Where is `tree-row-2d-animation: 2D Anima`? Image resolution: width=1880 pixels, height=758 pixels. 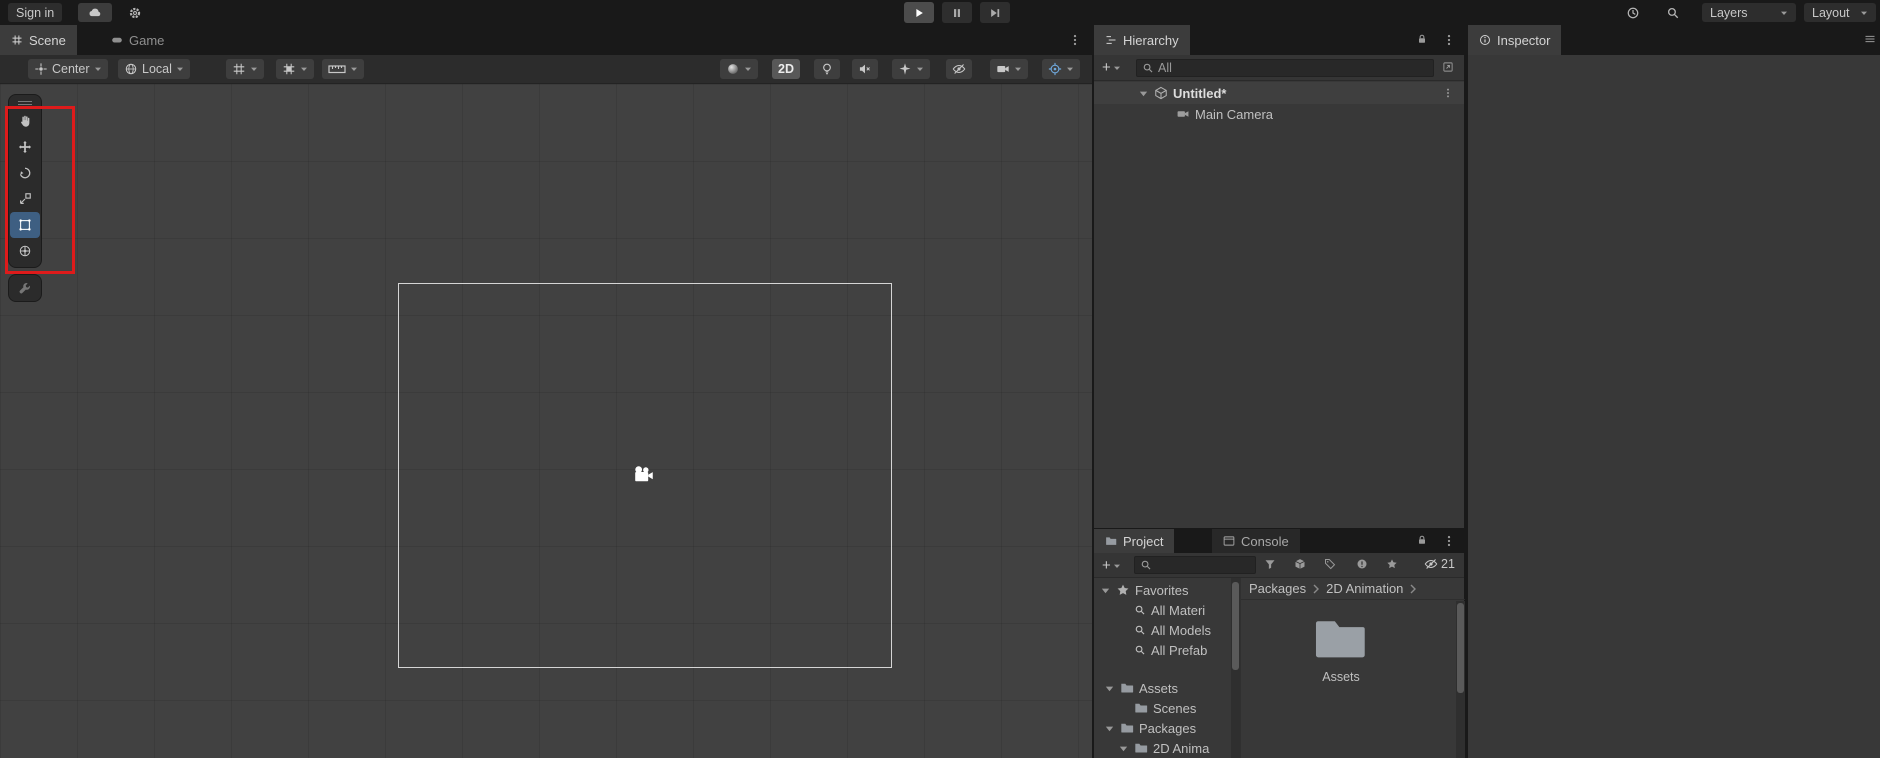
tree-row-2d-animation: 2D Anima is located at coordinates (1174, 748).